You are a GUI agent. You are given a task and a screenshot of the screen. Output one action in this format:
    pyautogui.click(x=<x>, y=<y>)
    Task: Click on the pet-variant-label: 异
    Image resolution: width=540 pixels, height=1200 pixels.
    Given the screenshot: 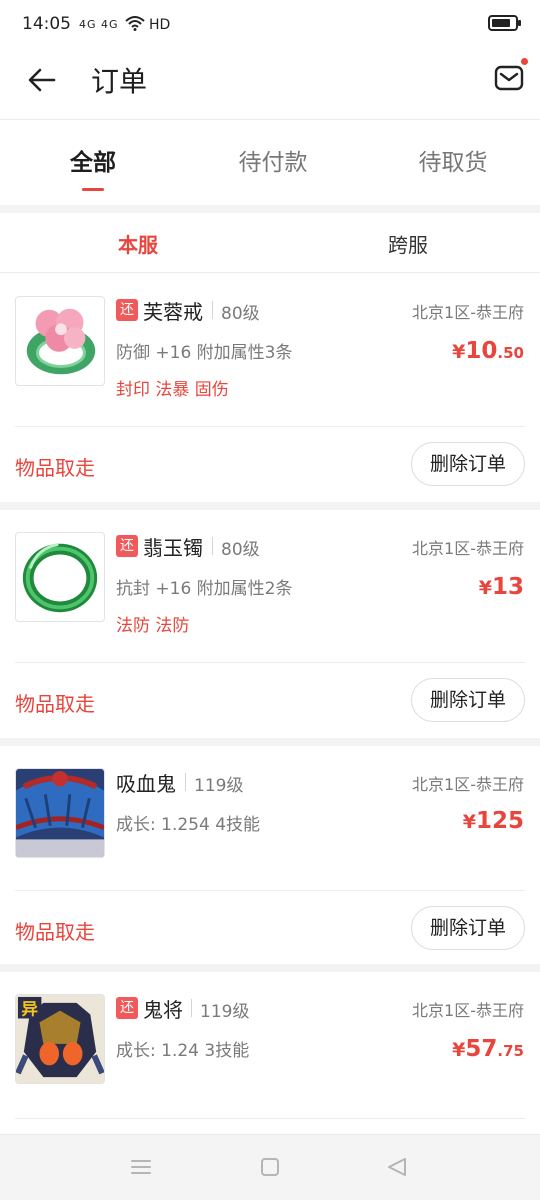 What is the action you would take?
    pyautogui.click(x=29, y=1009)
    